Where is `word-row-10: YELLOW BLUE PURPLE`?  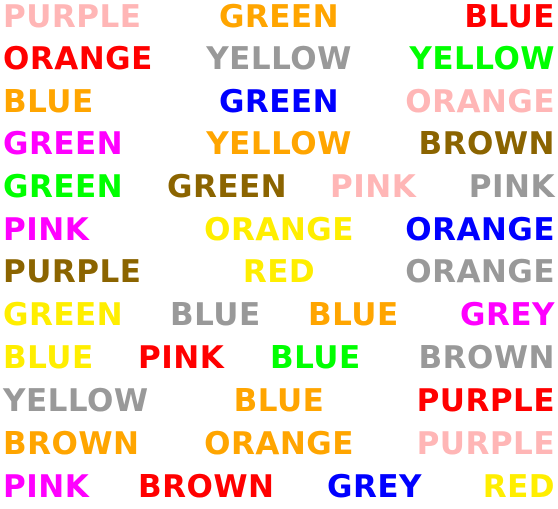 word-row-10: YELLOW BLUE PURPLE is located at coordinates (279, 401).